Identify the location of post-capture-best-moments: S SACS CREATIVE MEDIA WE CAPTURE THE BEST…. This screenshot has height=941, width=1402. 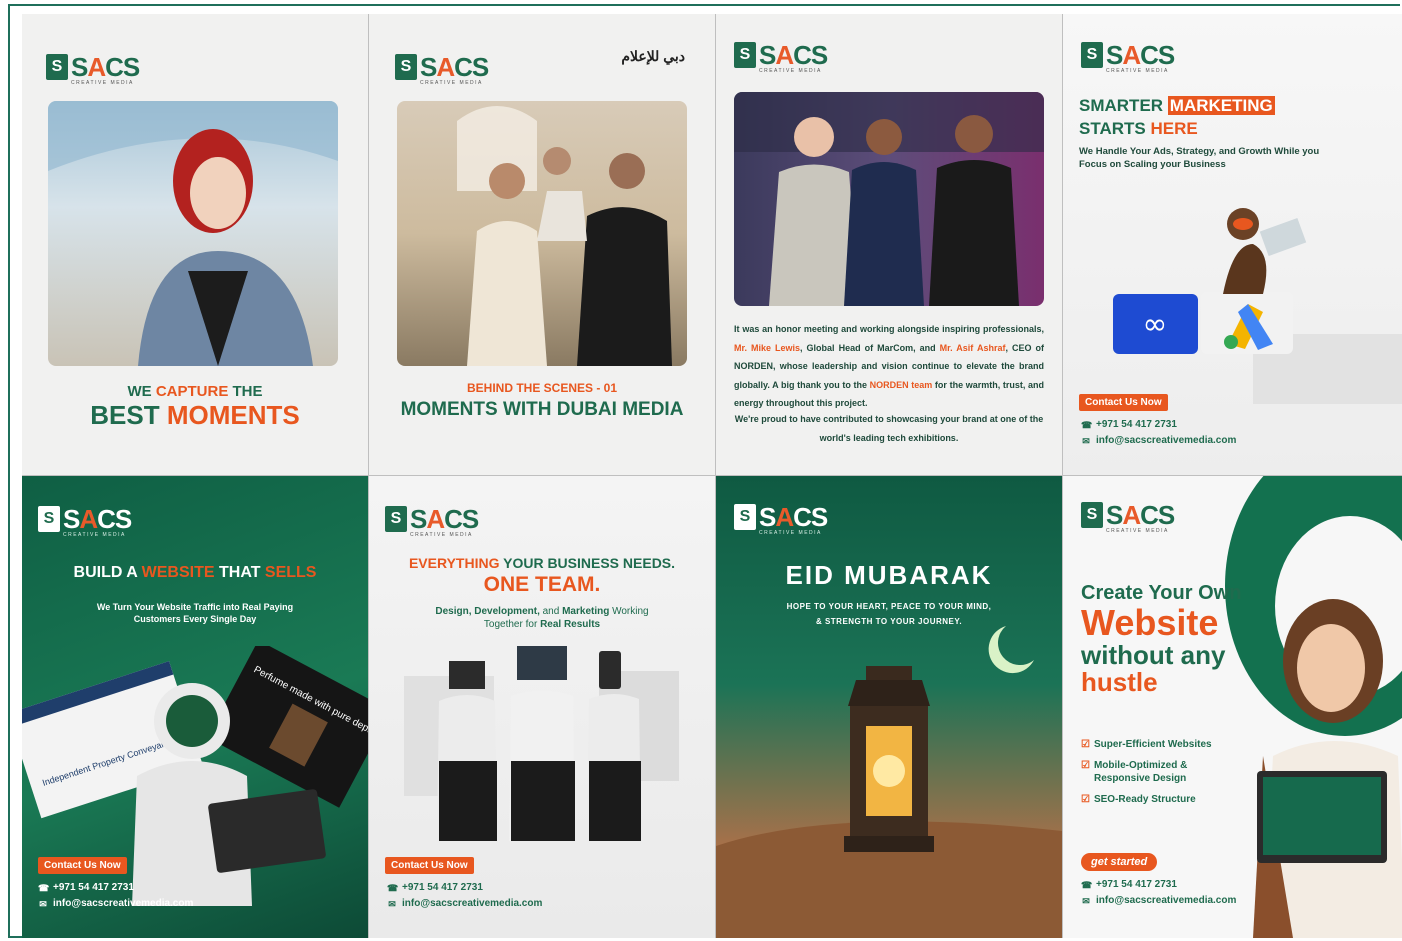
(195, 244).